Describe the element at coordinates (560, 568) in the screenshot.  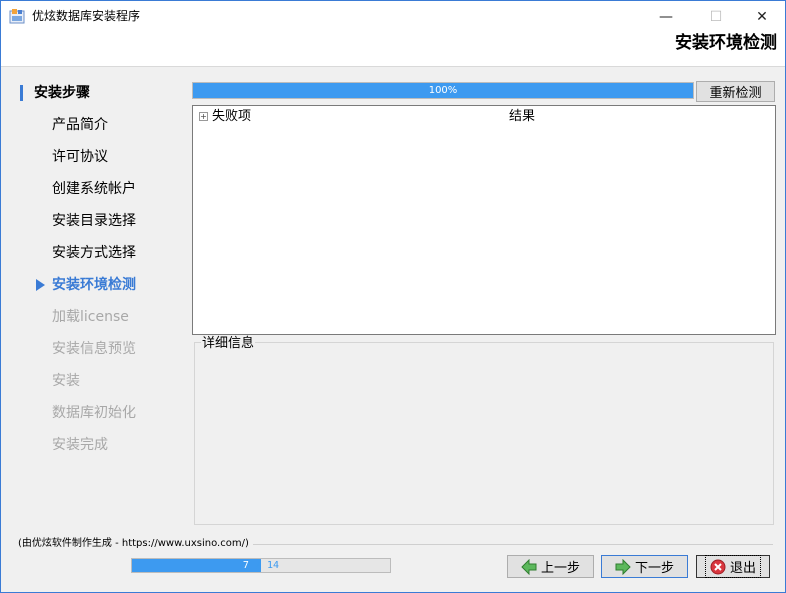
I see `prev-button-label: 上一步` at that location.